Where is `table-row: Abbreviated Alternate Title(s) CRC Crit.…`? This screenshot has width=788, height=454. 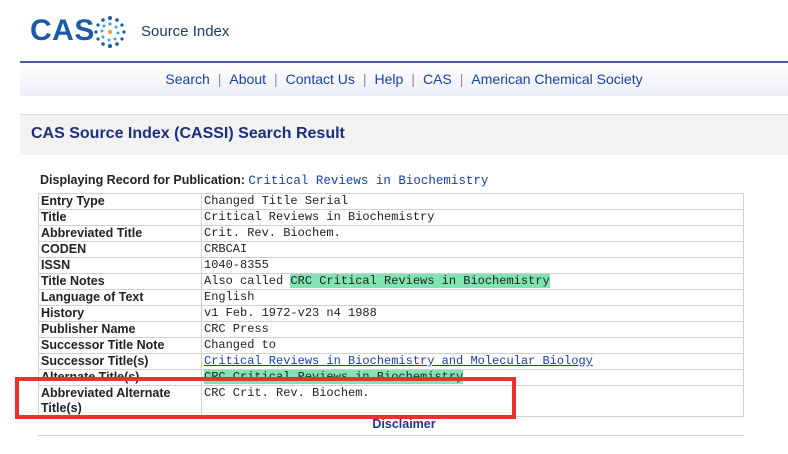
table-row: Abbreviated Alternate Title(s) CRC Crit.… is located at coordinates (391, 401).